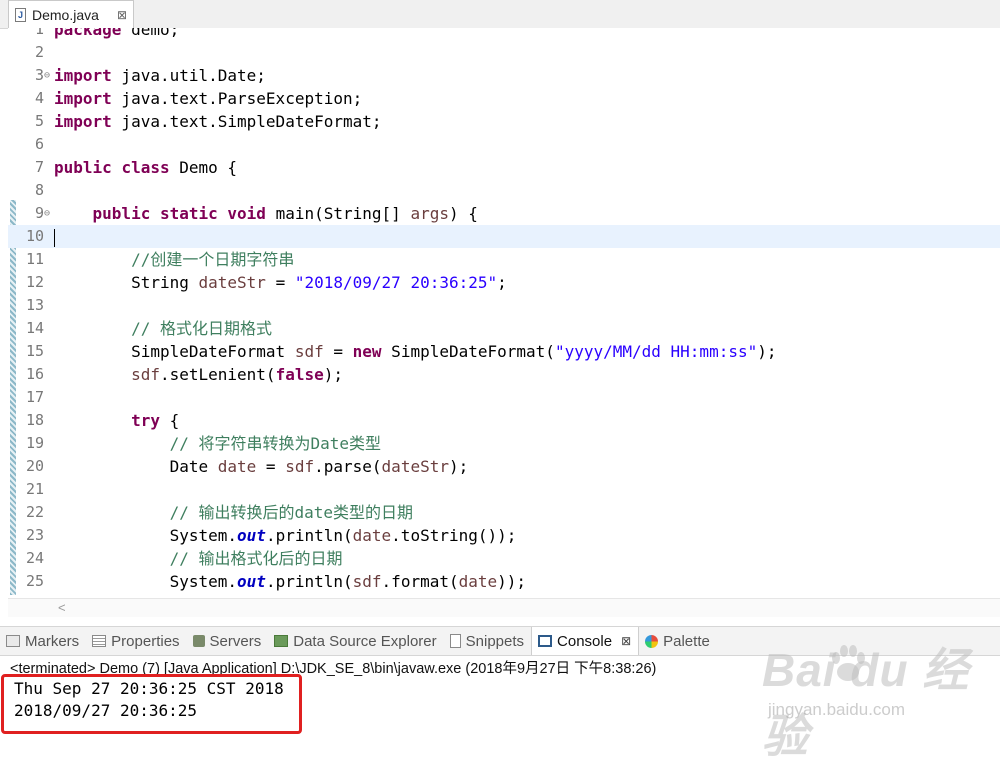 The image size is (1000, 766). I want to click on code-token: ;, so click(502, 282).